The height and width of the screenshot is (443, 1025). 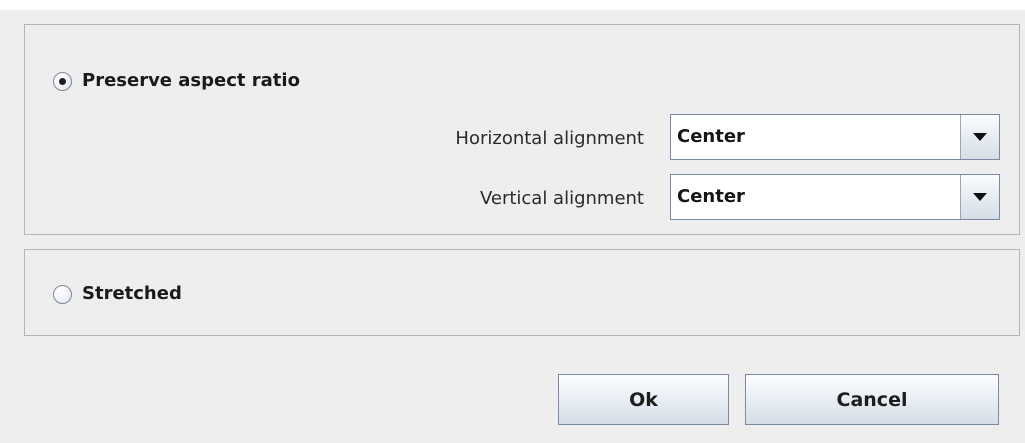 I want to click on horizontal-alignment-label: Horizontal alignment, so click(x=549, y=138).